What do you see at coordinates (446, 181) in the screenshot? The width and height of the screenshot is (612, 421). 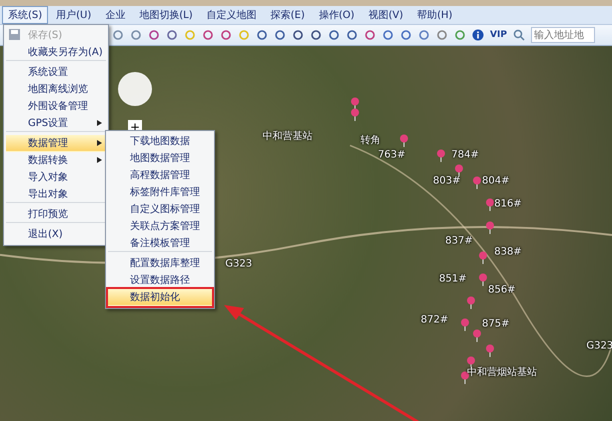 I see `map-label: 803#` at bounding box center [446, 181].